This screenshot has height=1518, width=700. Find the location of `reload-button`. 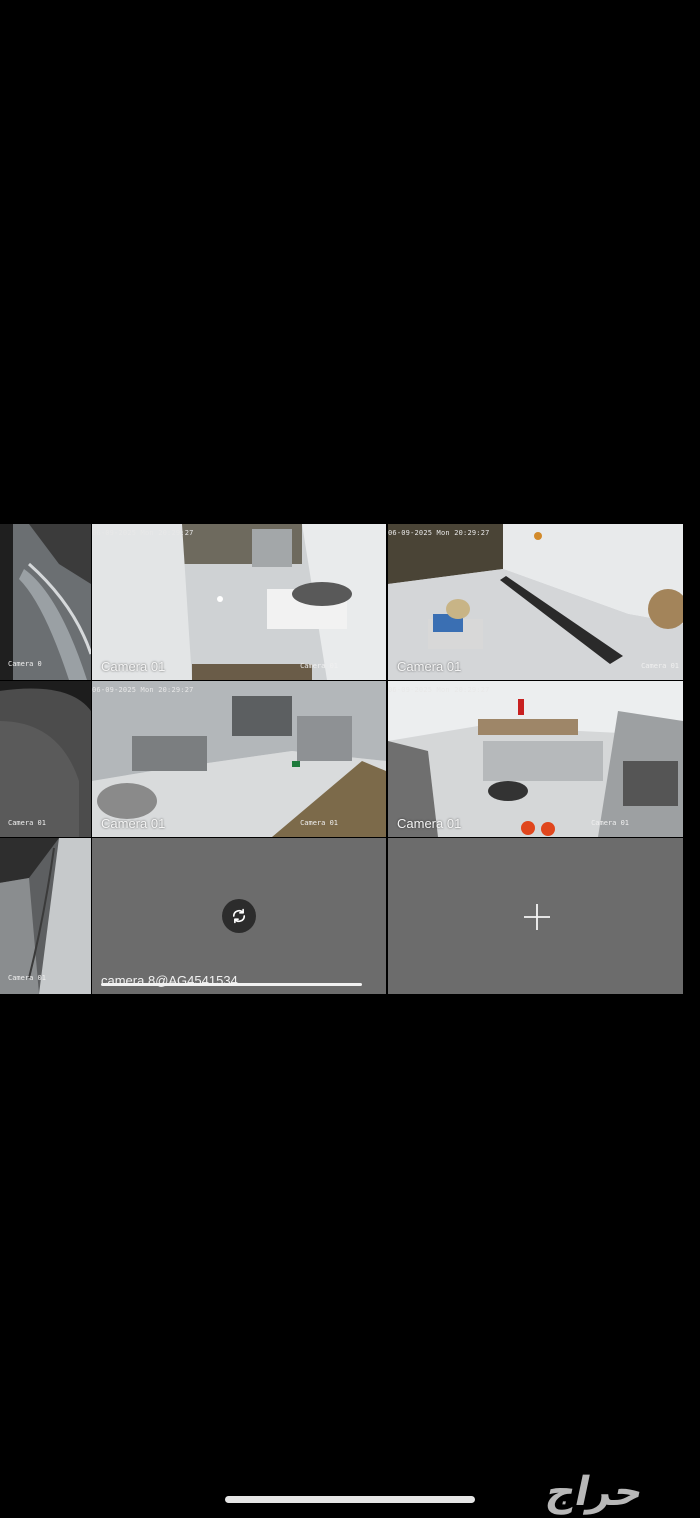

reload-button is located at coordinates (239, 916).